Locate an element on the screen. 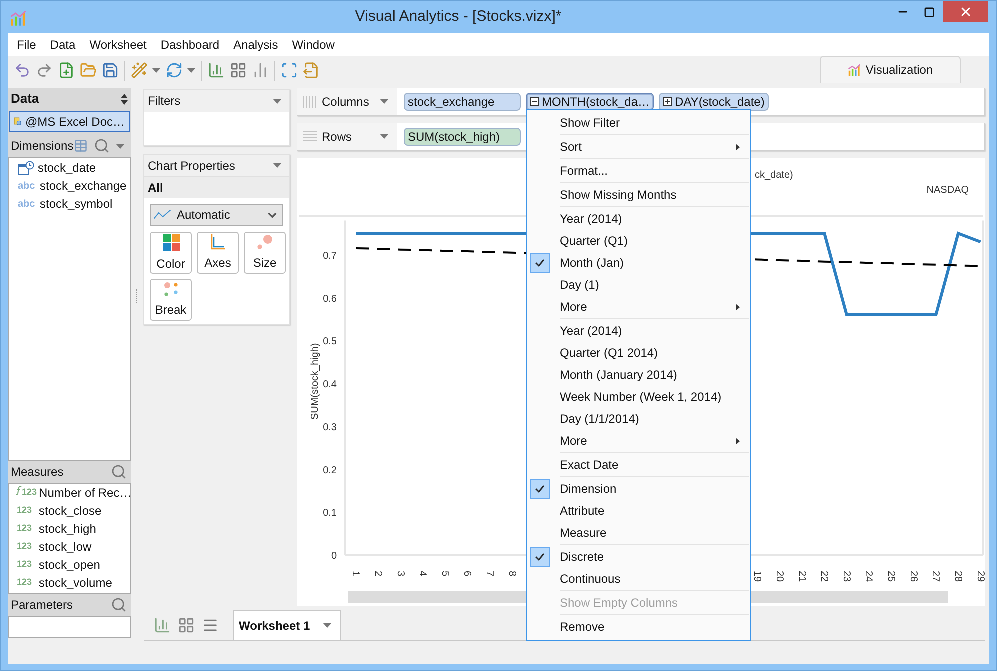 The height and width of the screenshot is (671, 997). field-list-item: stock_high is located at coordinates (67, 529).